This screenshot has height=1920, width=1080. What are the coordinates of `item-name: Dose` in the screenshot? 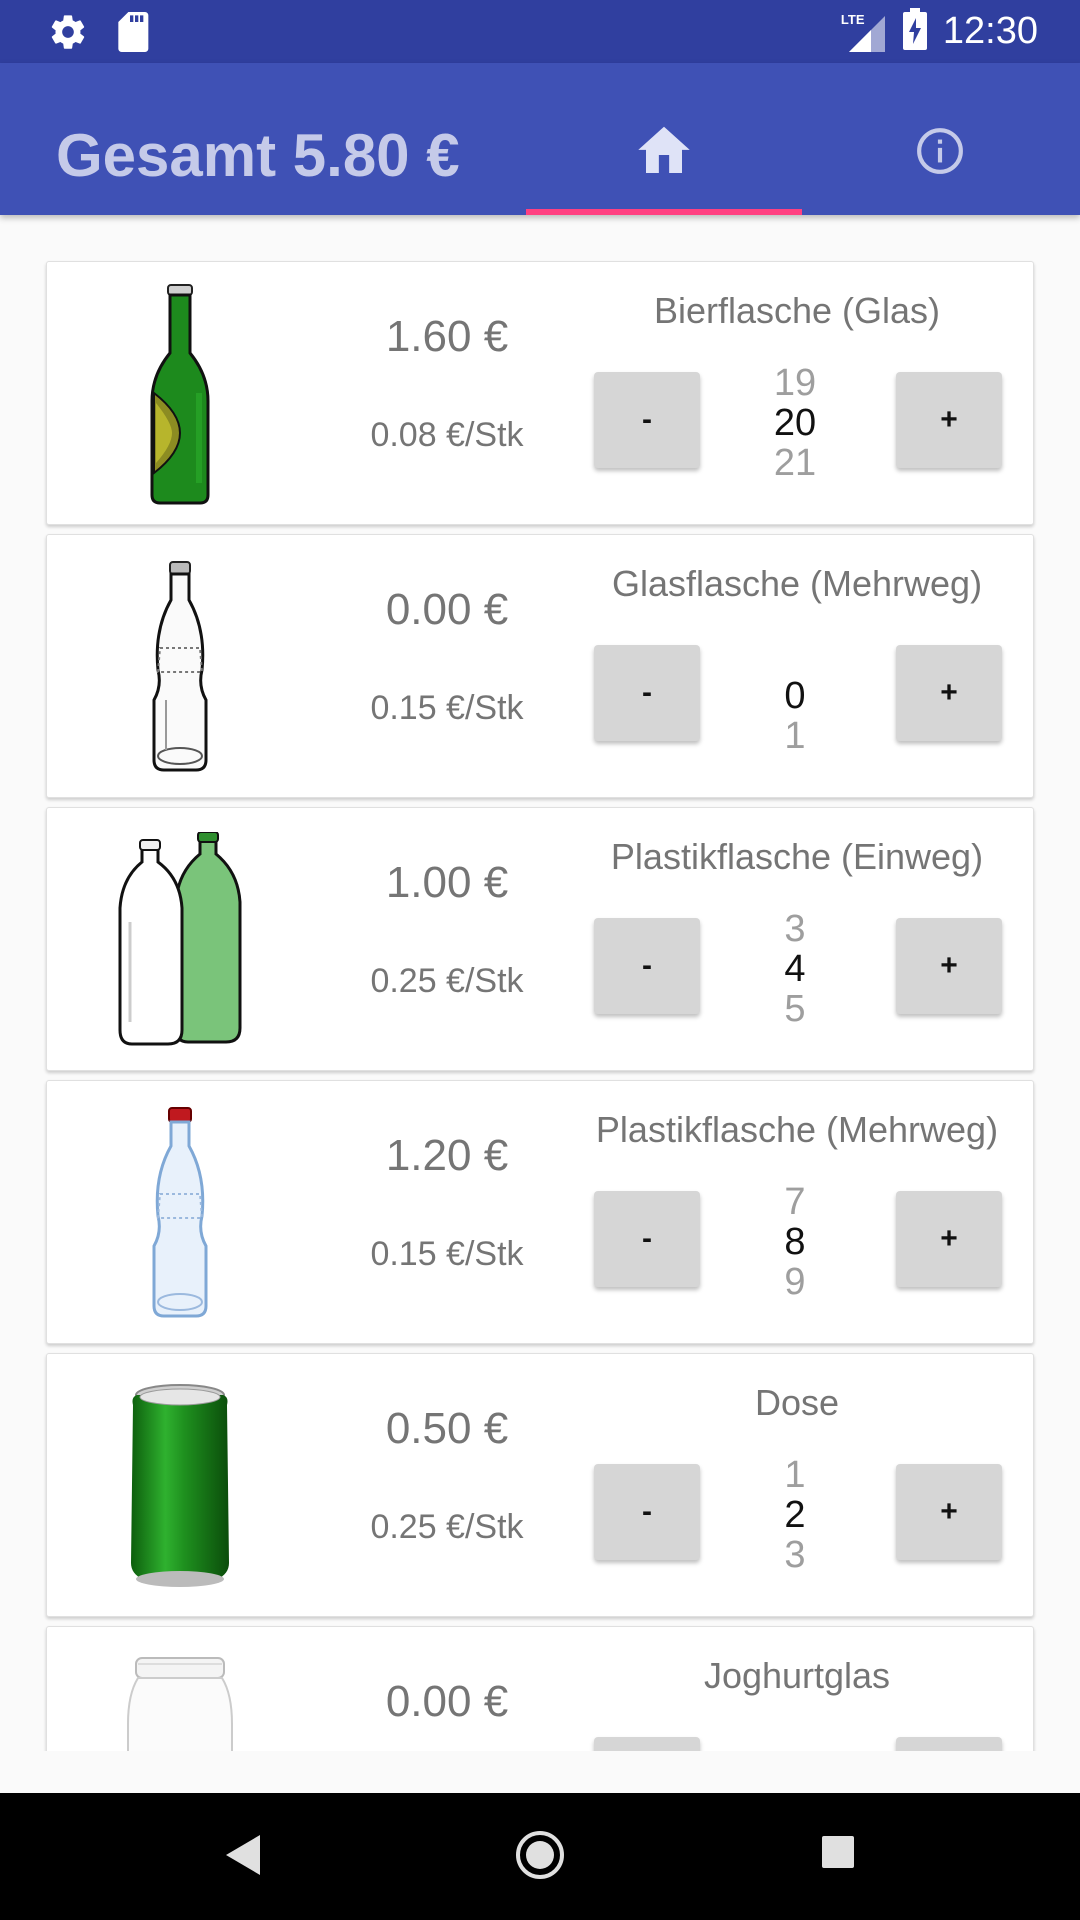 It's located at (797, 1402).